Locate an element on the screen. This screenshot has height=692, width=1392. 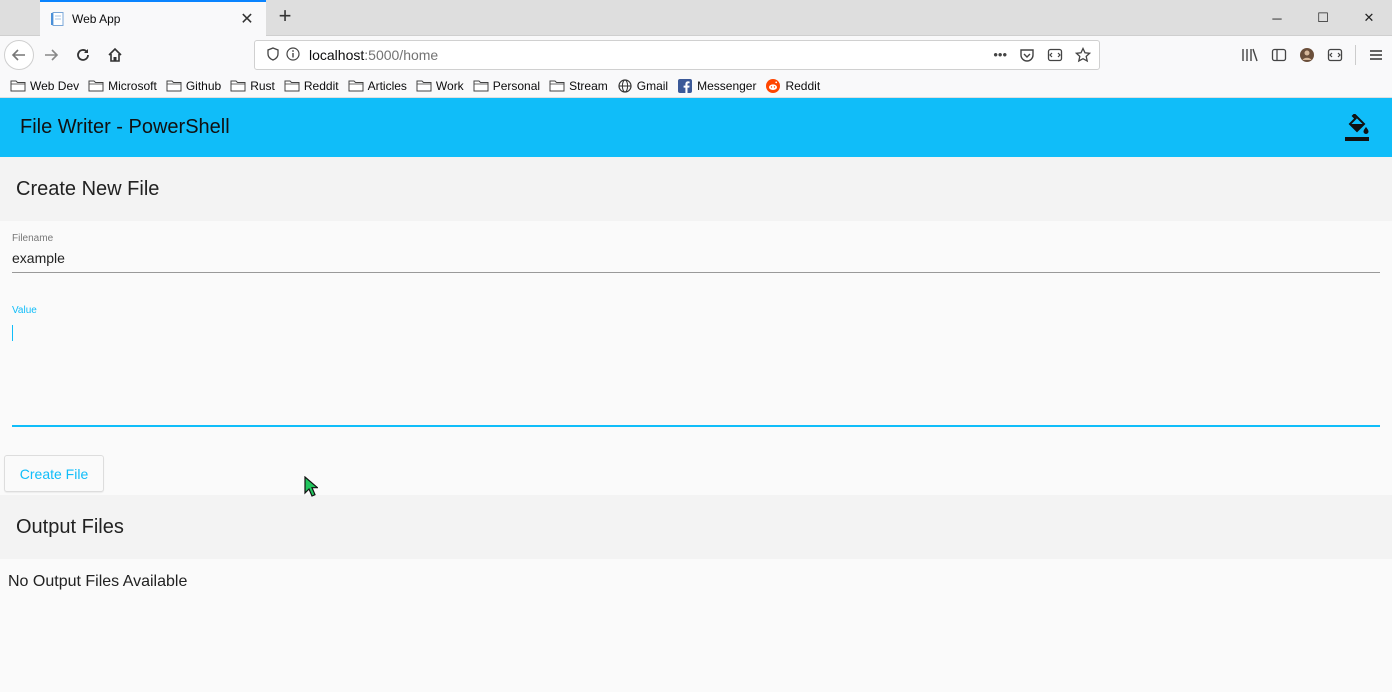
text-caret is located at coordinates (12, 333).